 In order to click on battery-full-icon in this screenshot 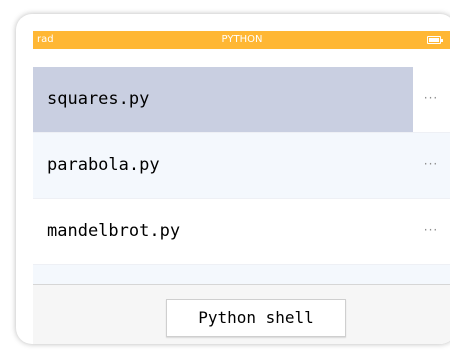, I will do `click(435, 40)`.